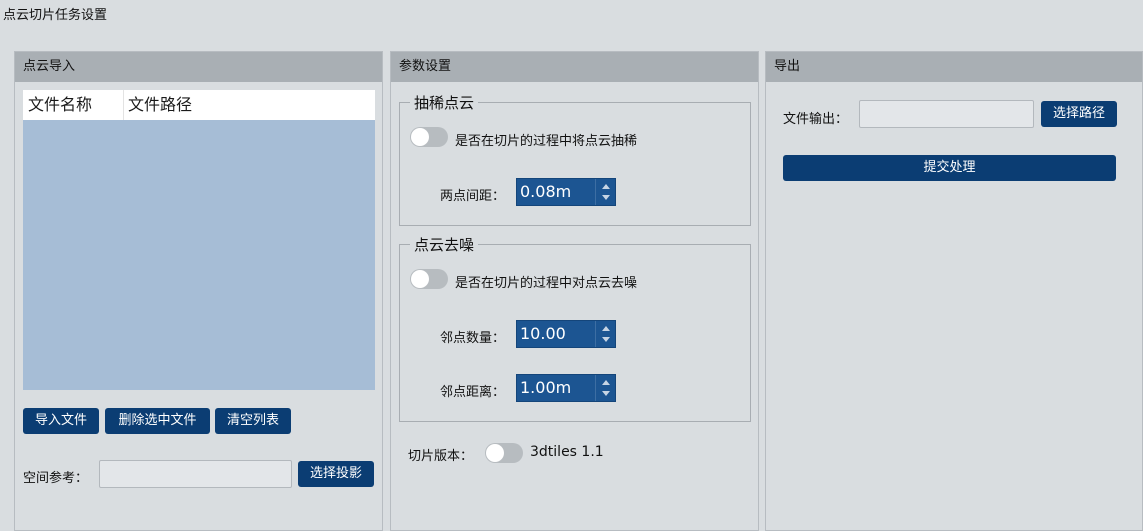 This screenshot has width=1143, height=531. I want to click on crs-label: 空间参考：, so click(56, 478).